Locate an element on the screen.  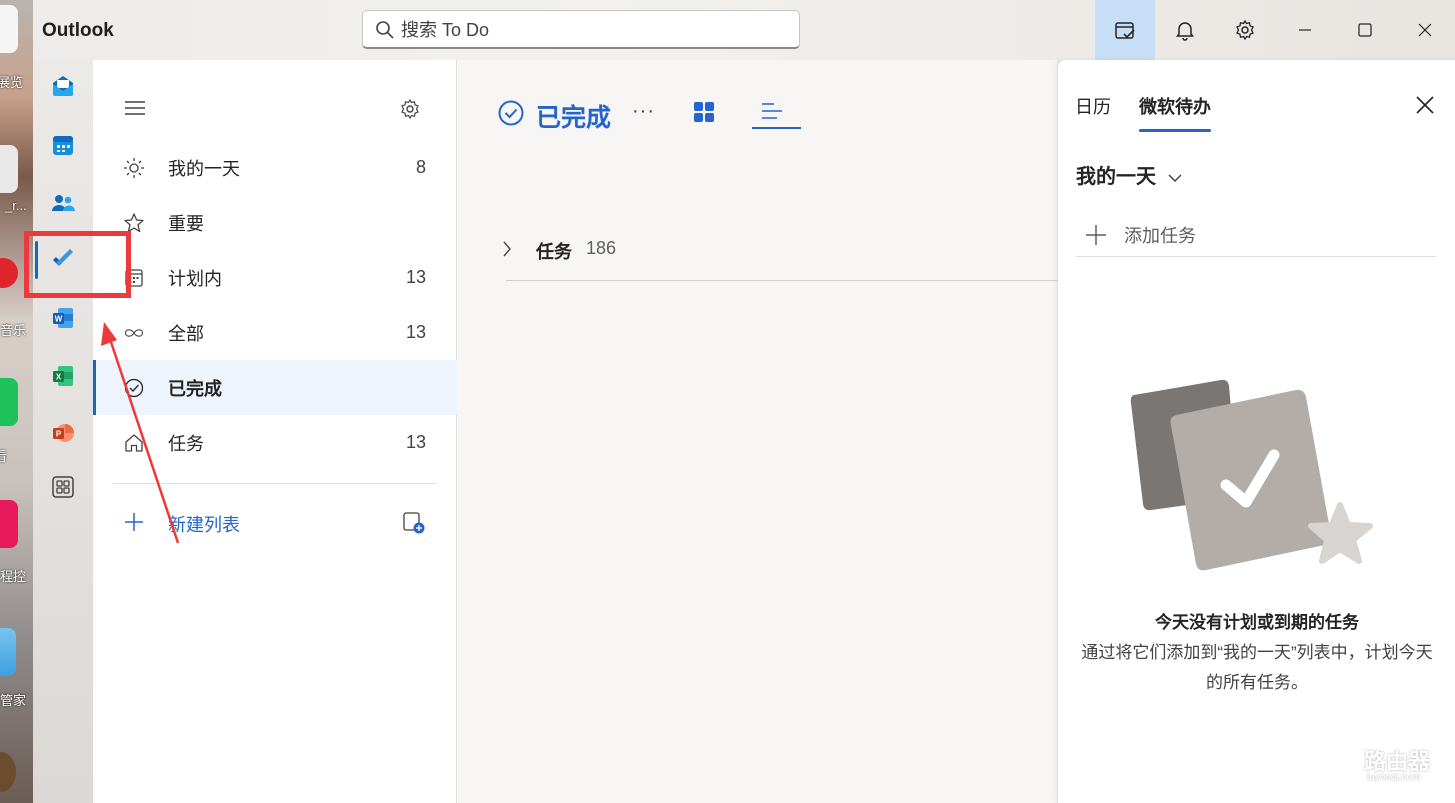
task-note-icon is located at coordinates (1125, 30).